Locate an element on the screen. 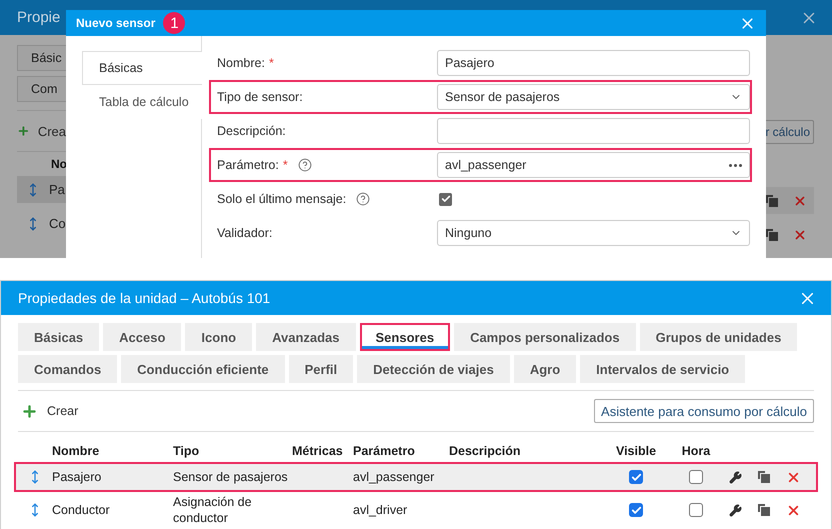  column-header: Nombre is located at coordinates (76, 451).